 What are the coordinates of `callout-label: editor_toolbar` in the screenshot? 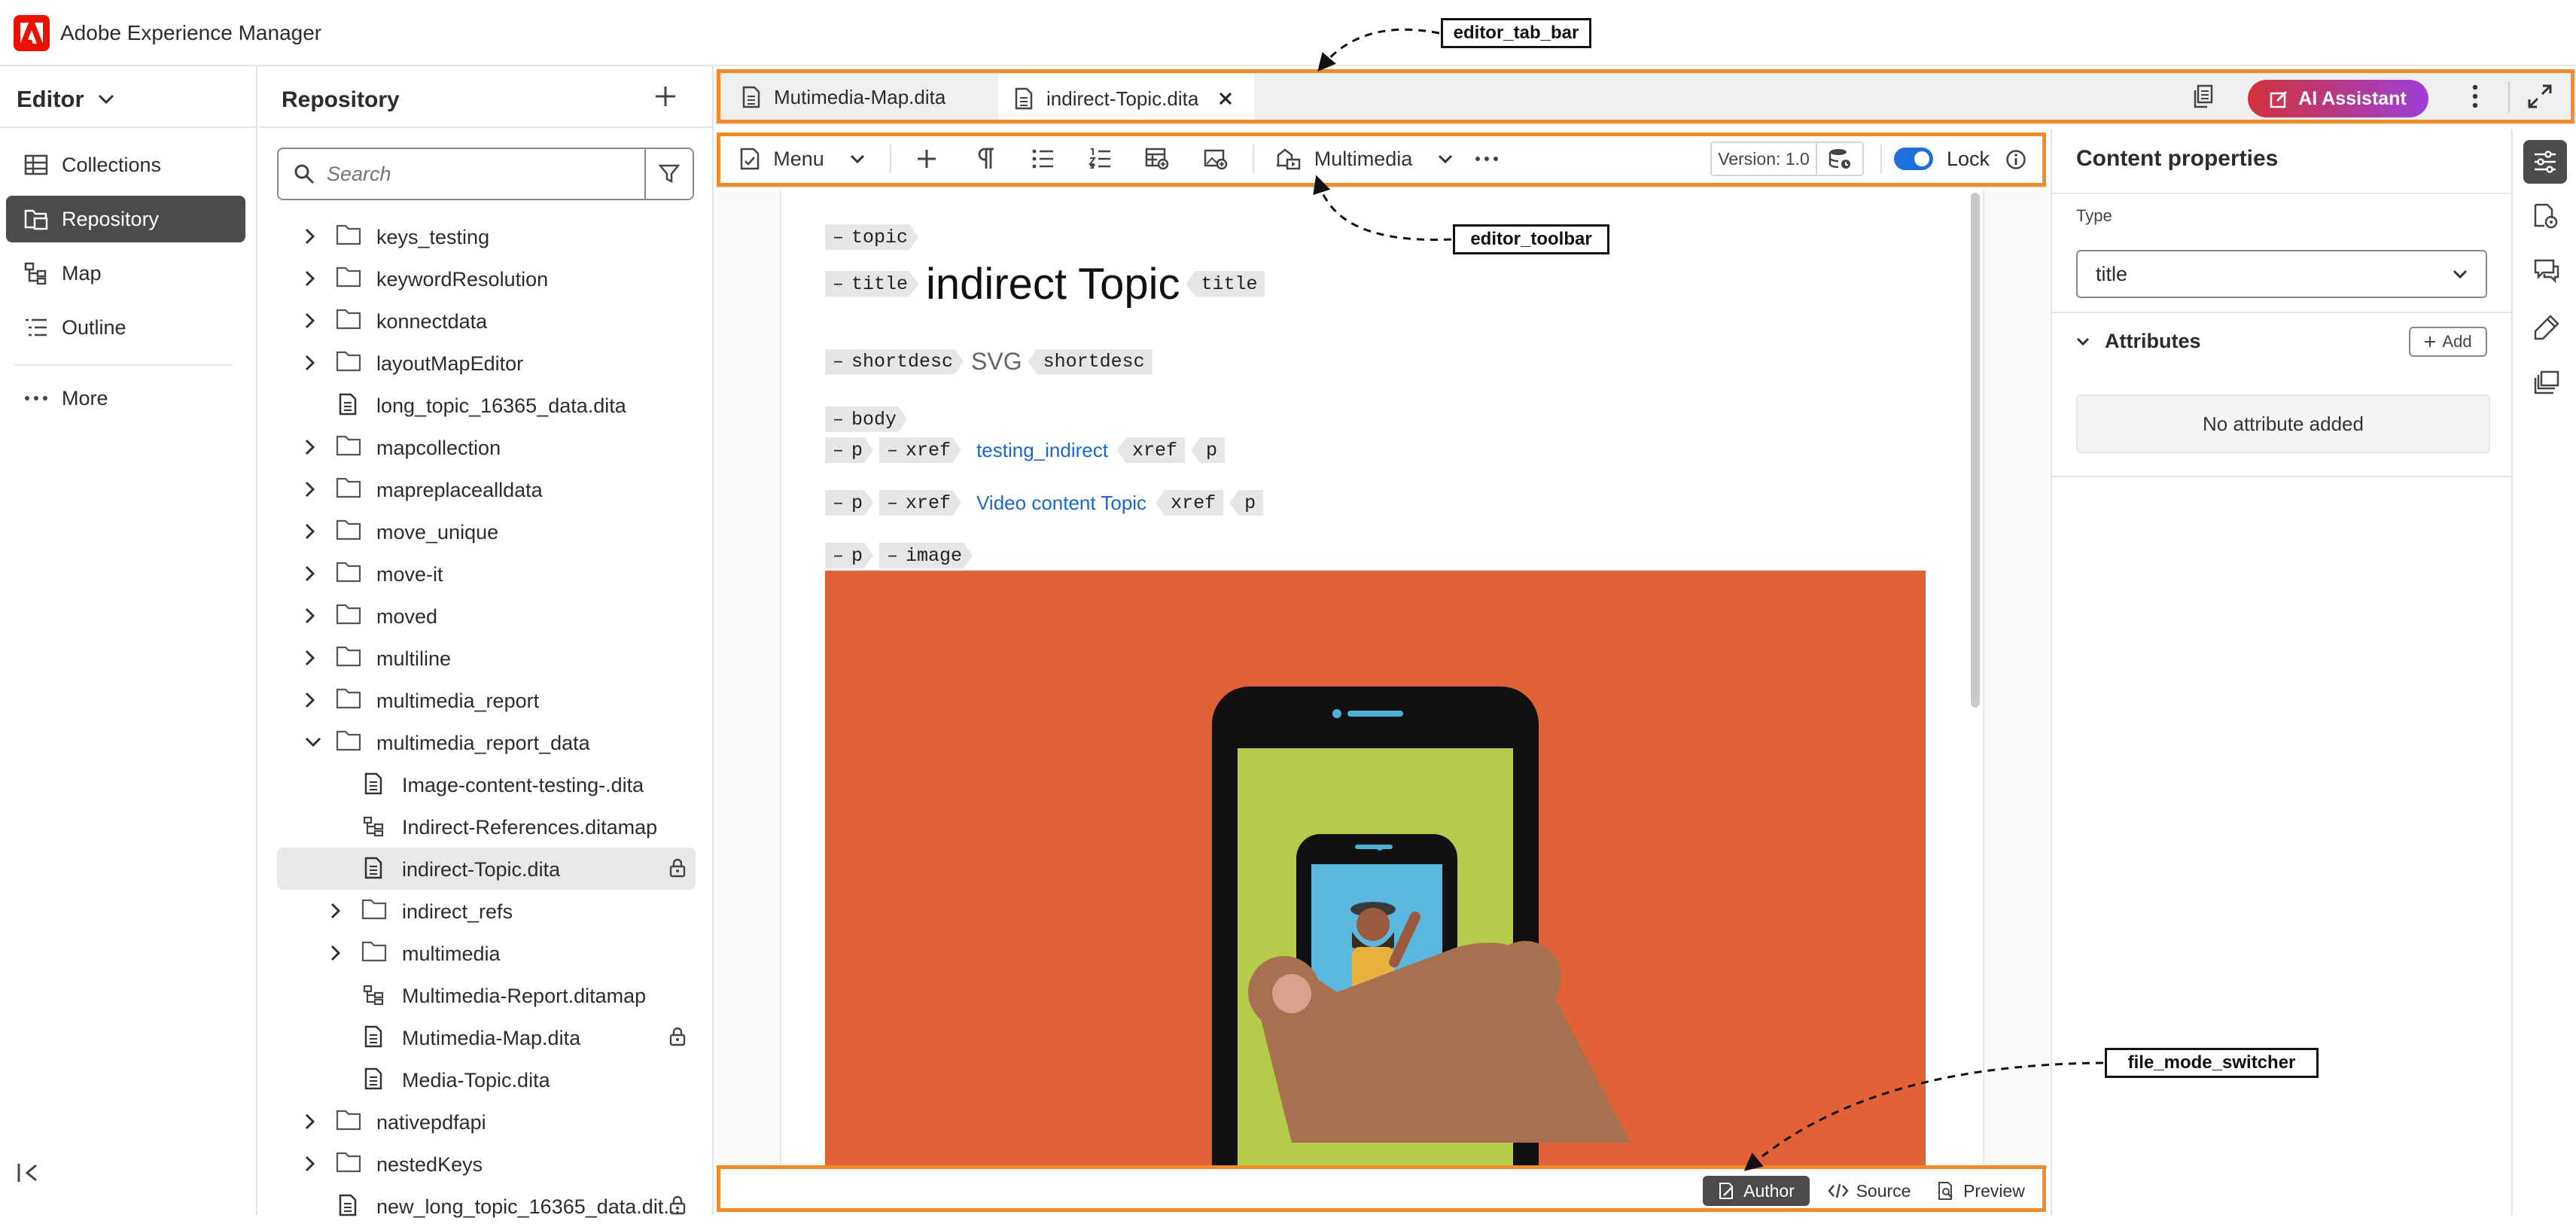 It's located at (1531, 239).